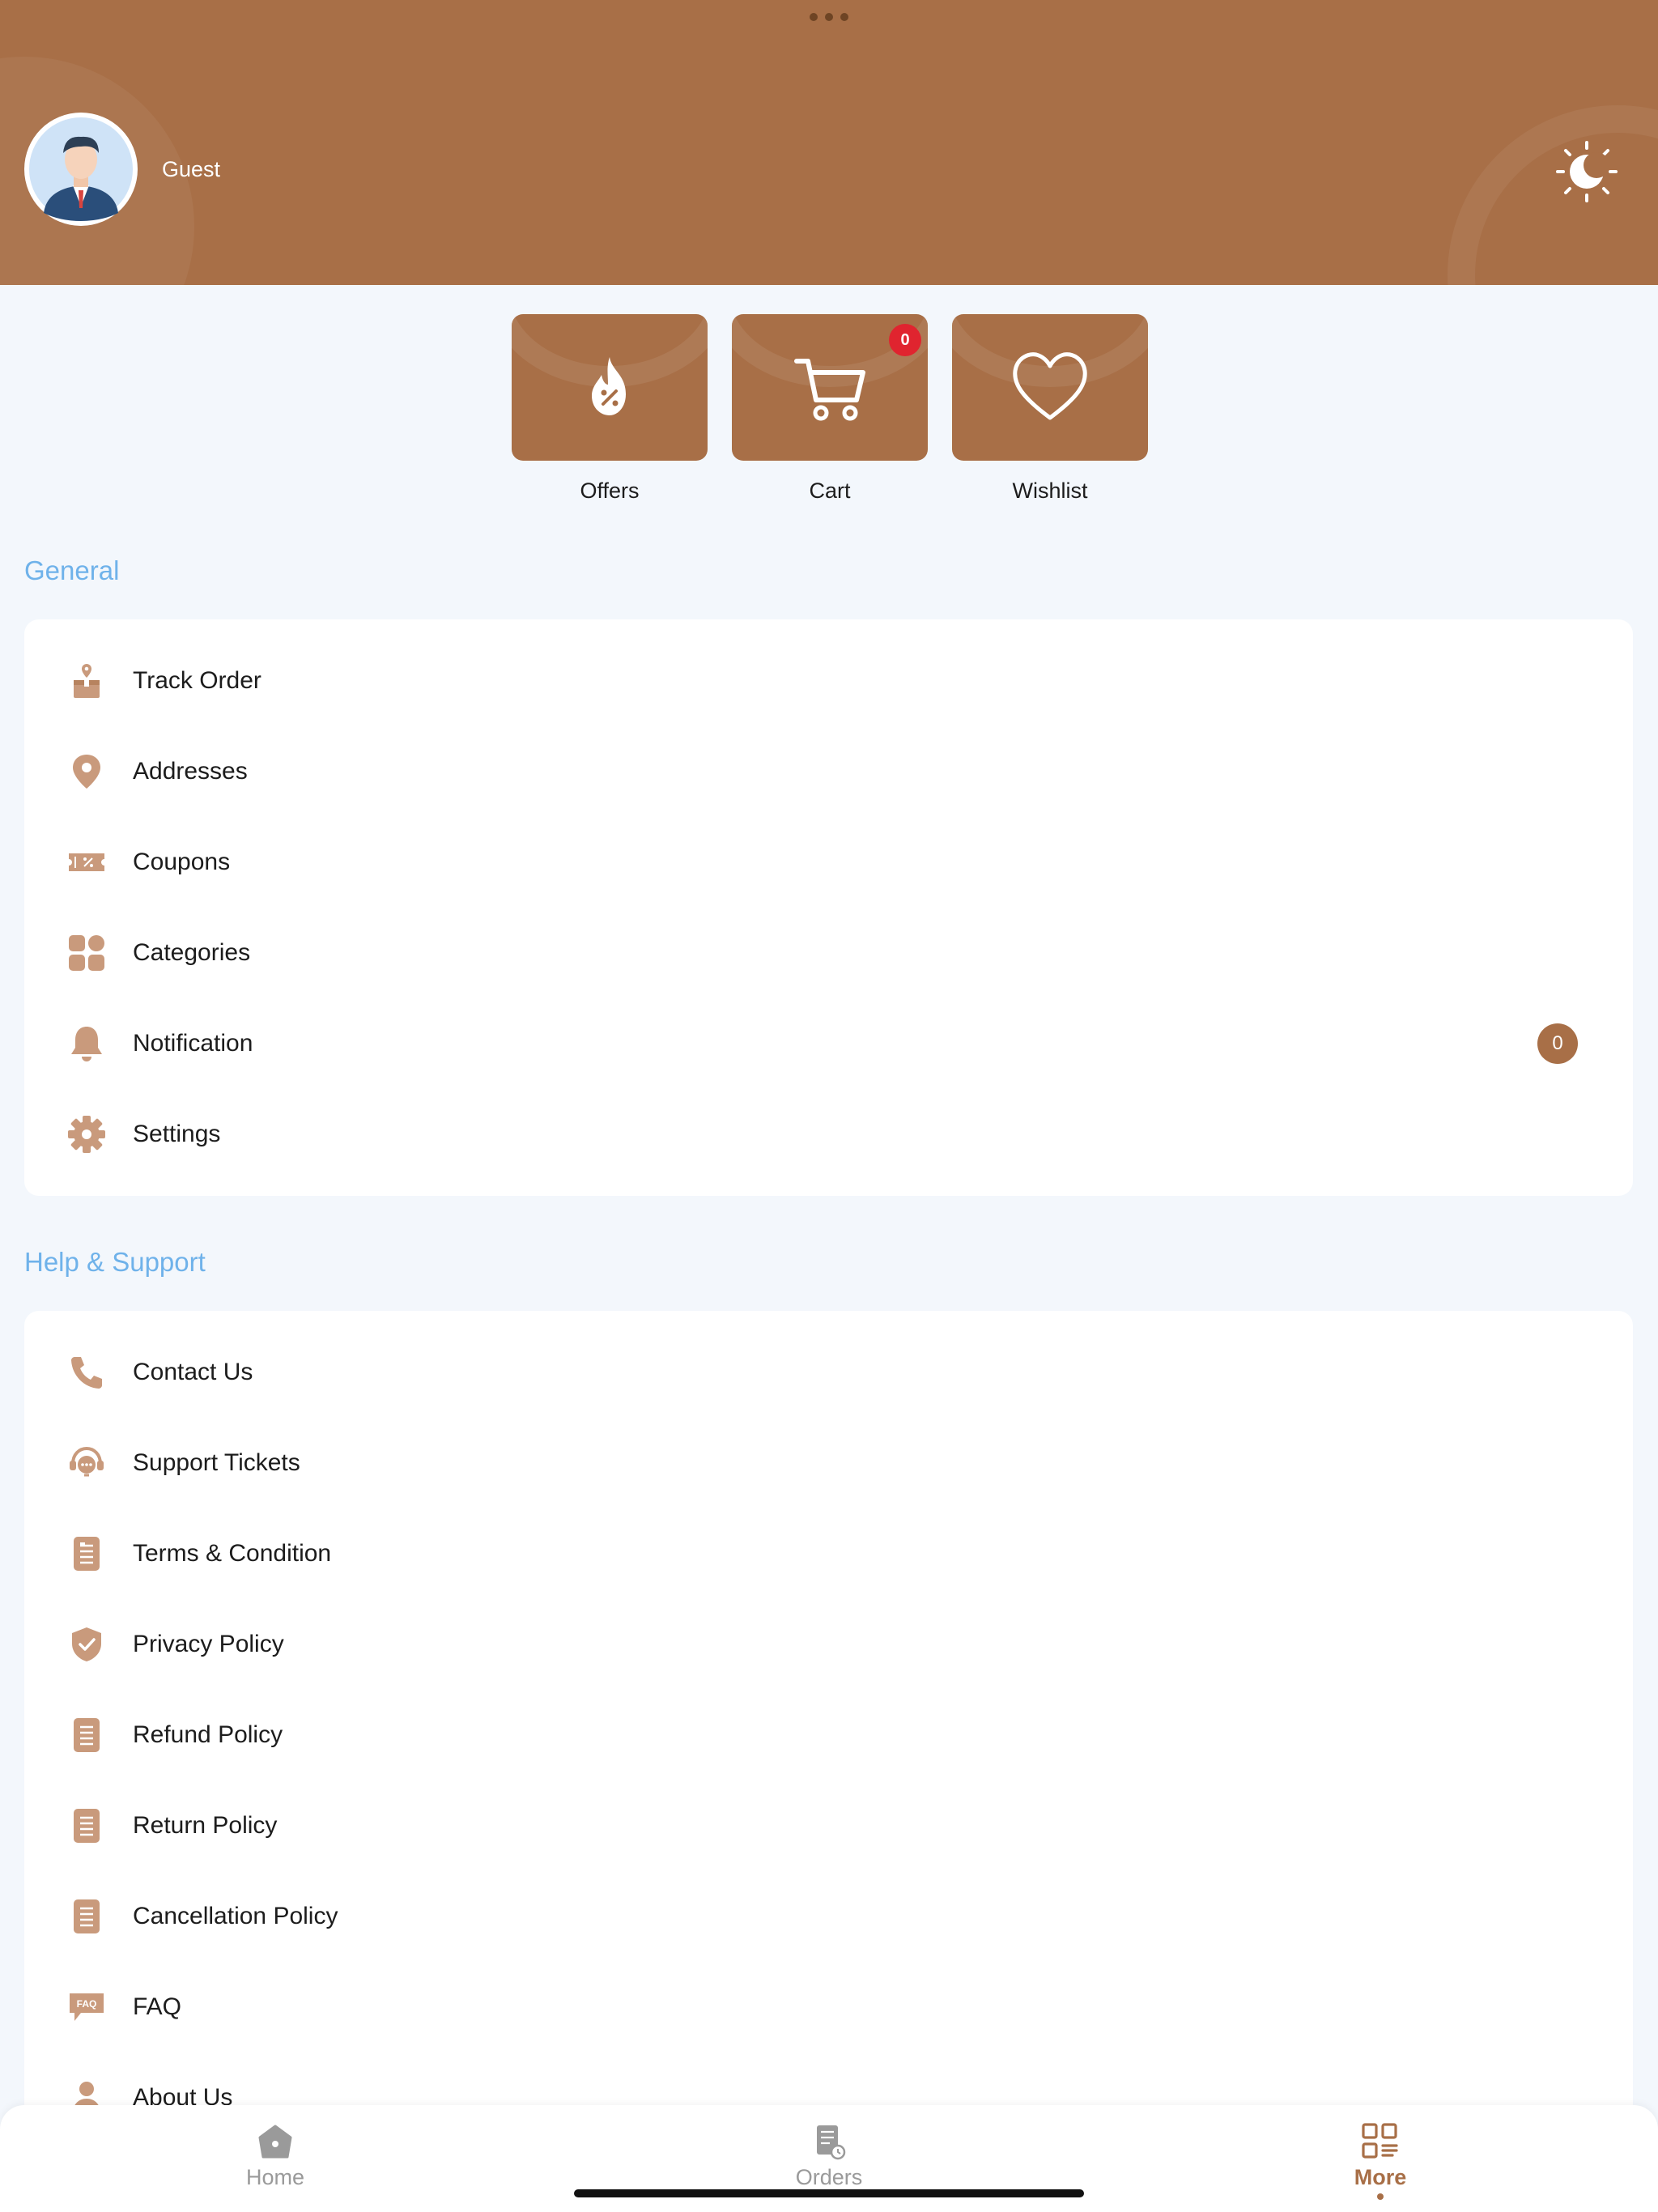 The height and width of the screenshot is (2212, 1658). Describe the element at coordinates (828, 1645) in the screenshot. I see `menu-item-privacy-policy: Privacy Policy` at that location.